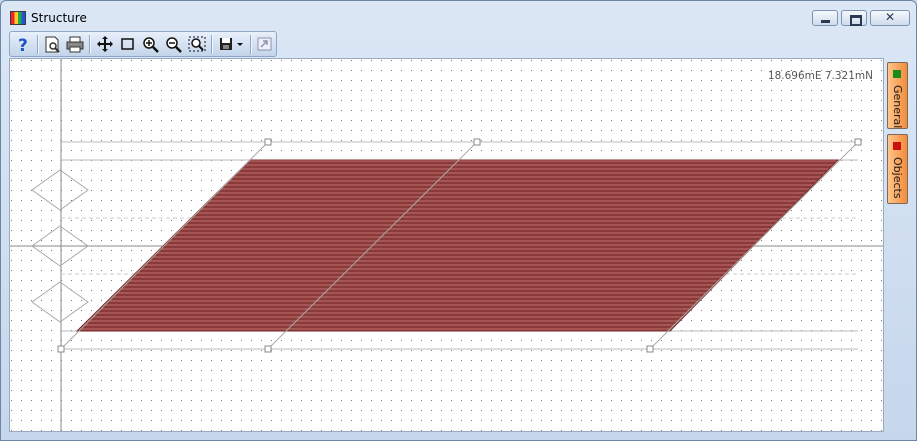 The image size is (917, 441). I want to click on print-preview-icon, so click(52, 44).